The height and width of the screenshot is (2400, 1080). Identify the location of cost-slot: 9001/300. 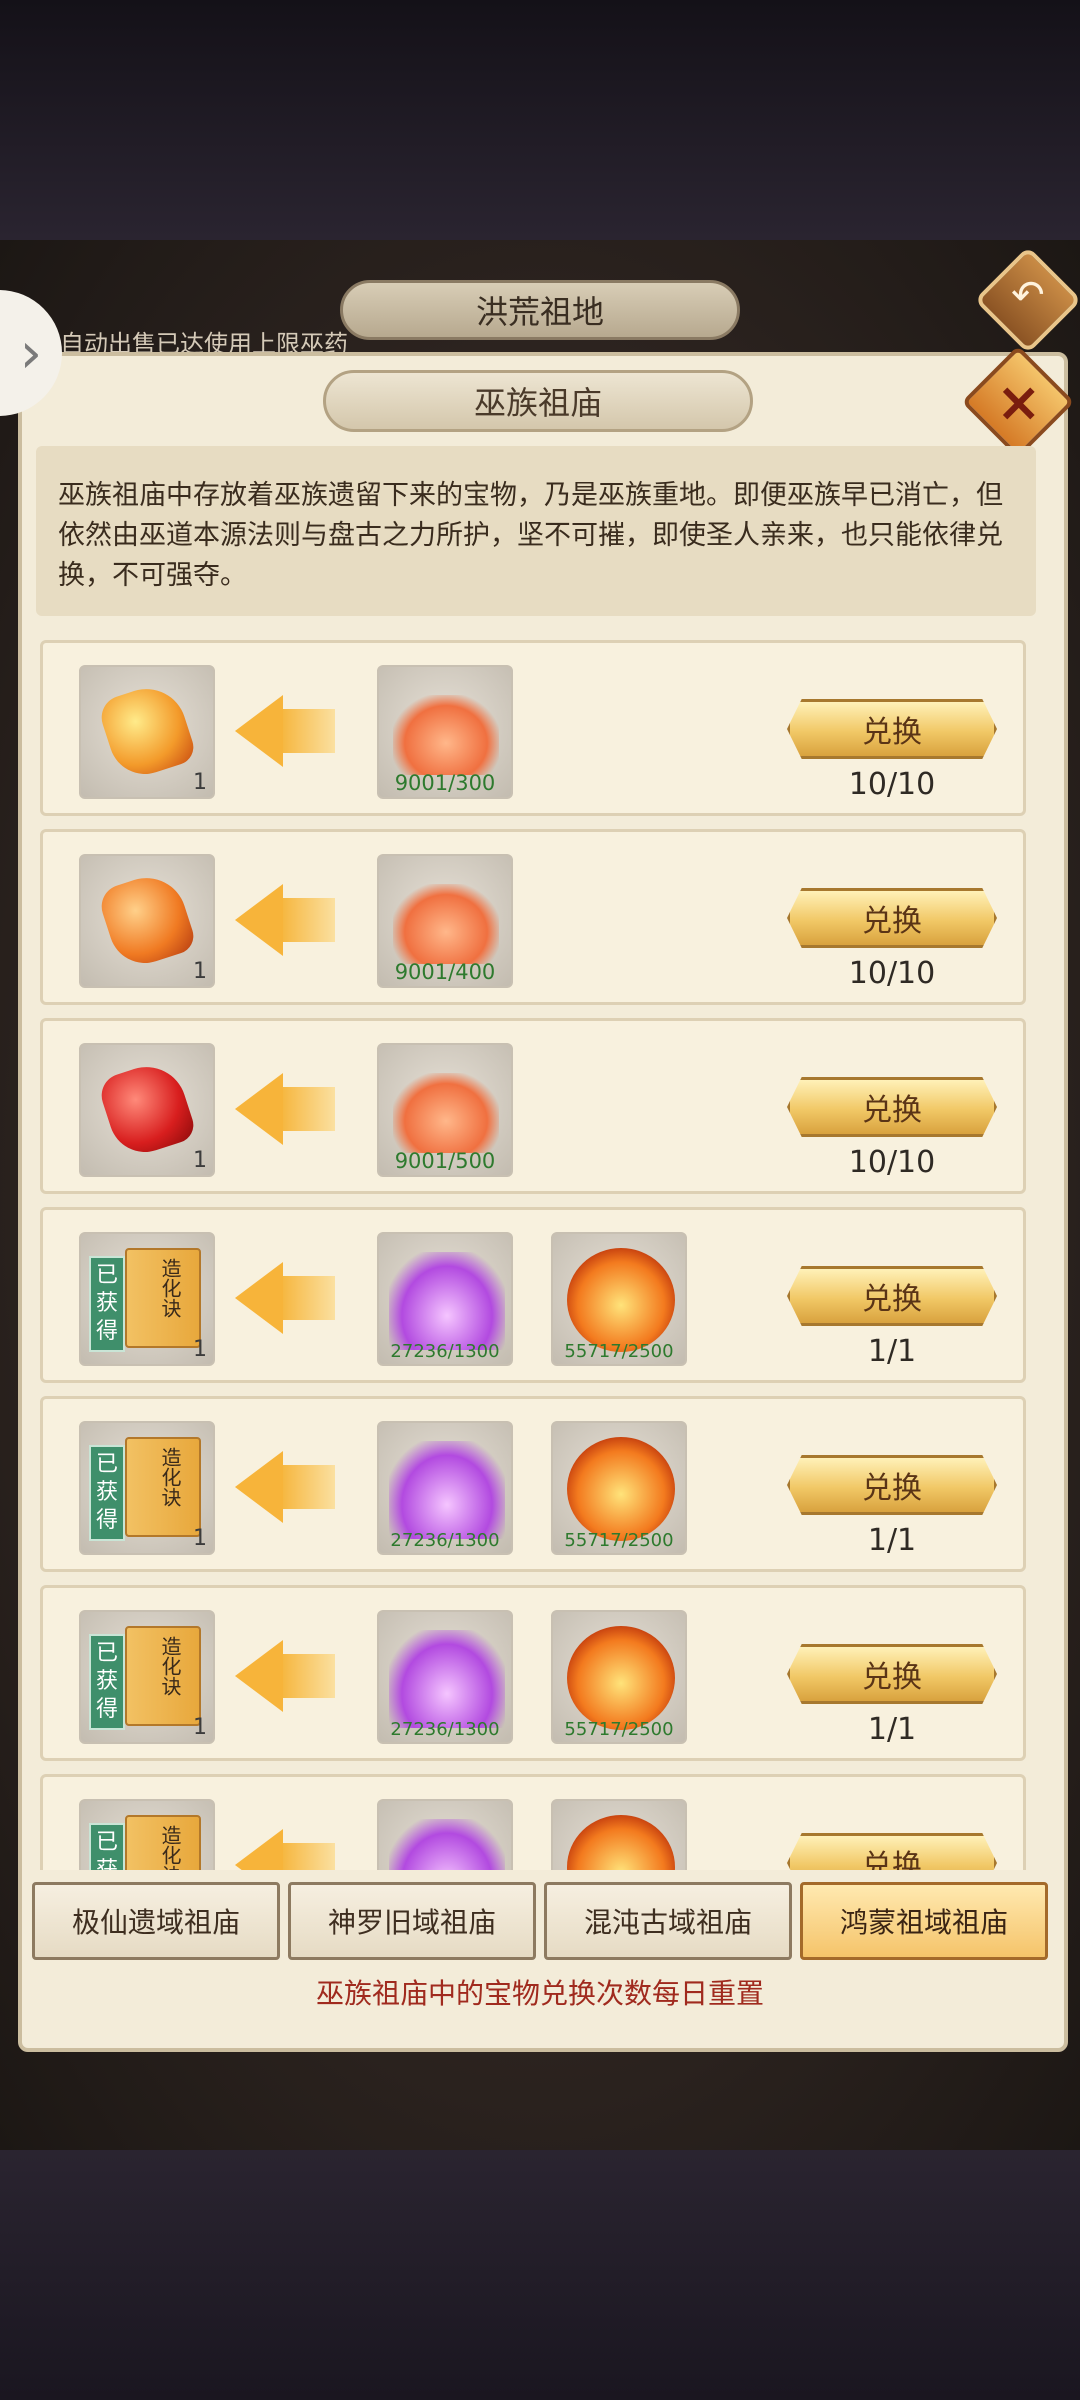
(445, 732).